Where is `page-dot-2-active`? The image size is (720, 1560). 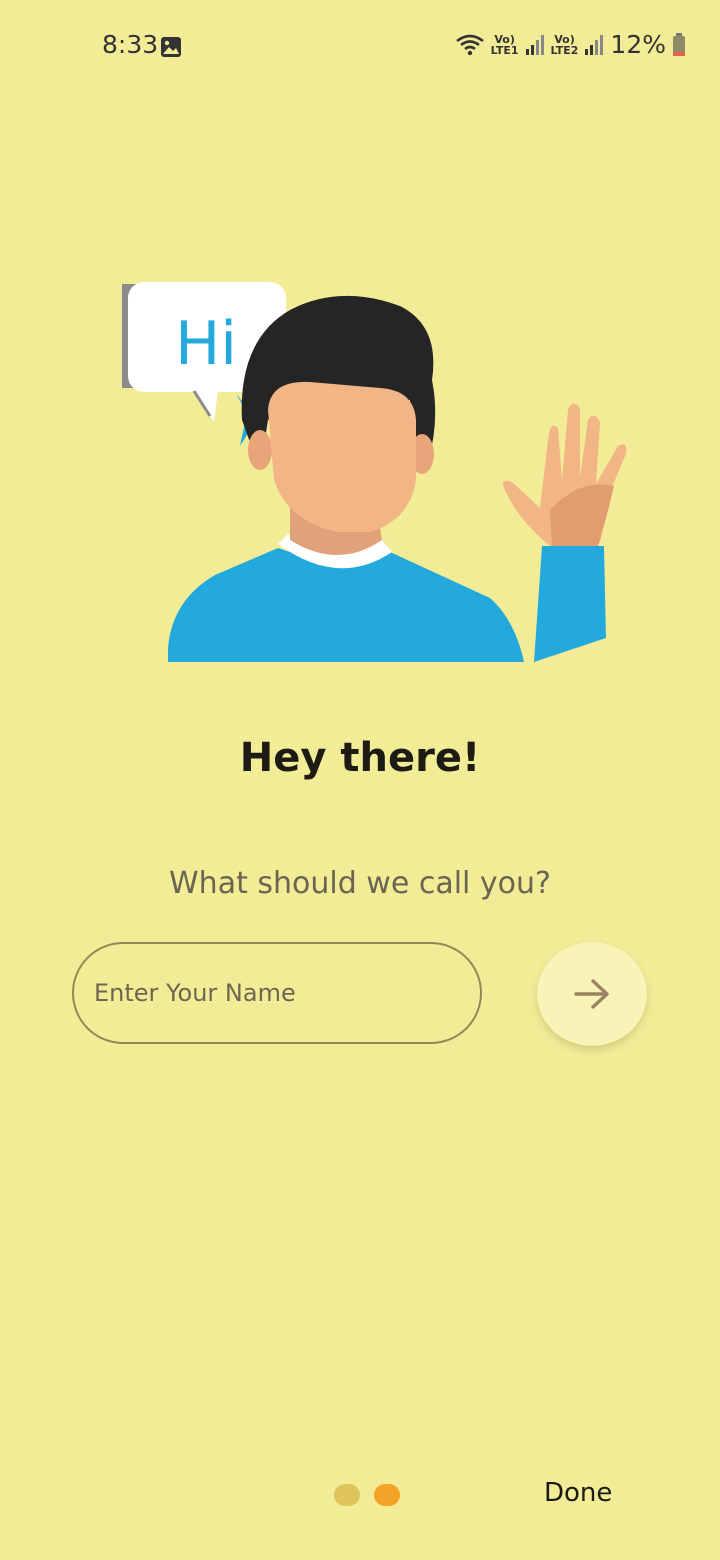 page-dot-2-active is located at coordinates (387, 1495).